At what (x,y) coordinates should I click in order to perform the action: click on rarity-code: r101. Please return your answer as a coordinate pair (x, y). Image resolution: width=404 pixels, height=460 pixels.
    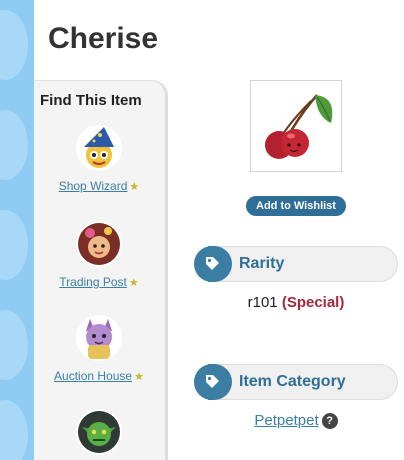
    Looking at the image, I should click on (262, 302).